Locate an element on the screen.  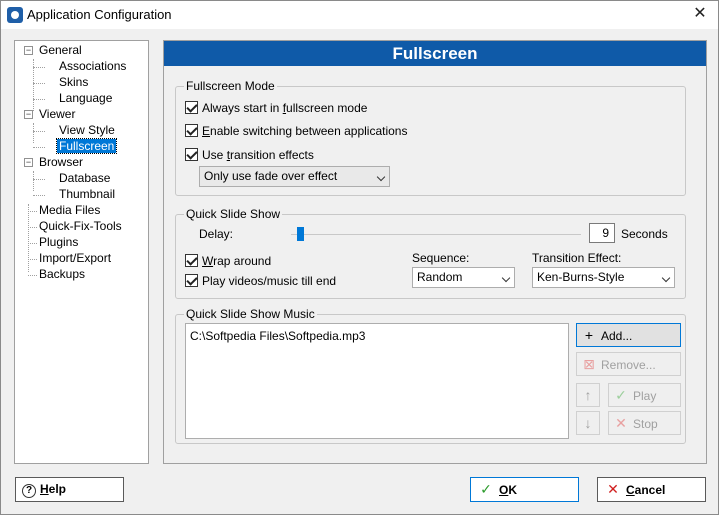
wrap-around-checkbox: Wrap around is located at coordinates (228, 261).